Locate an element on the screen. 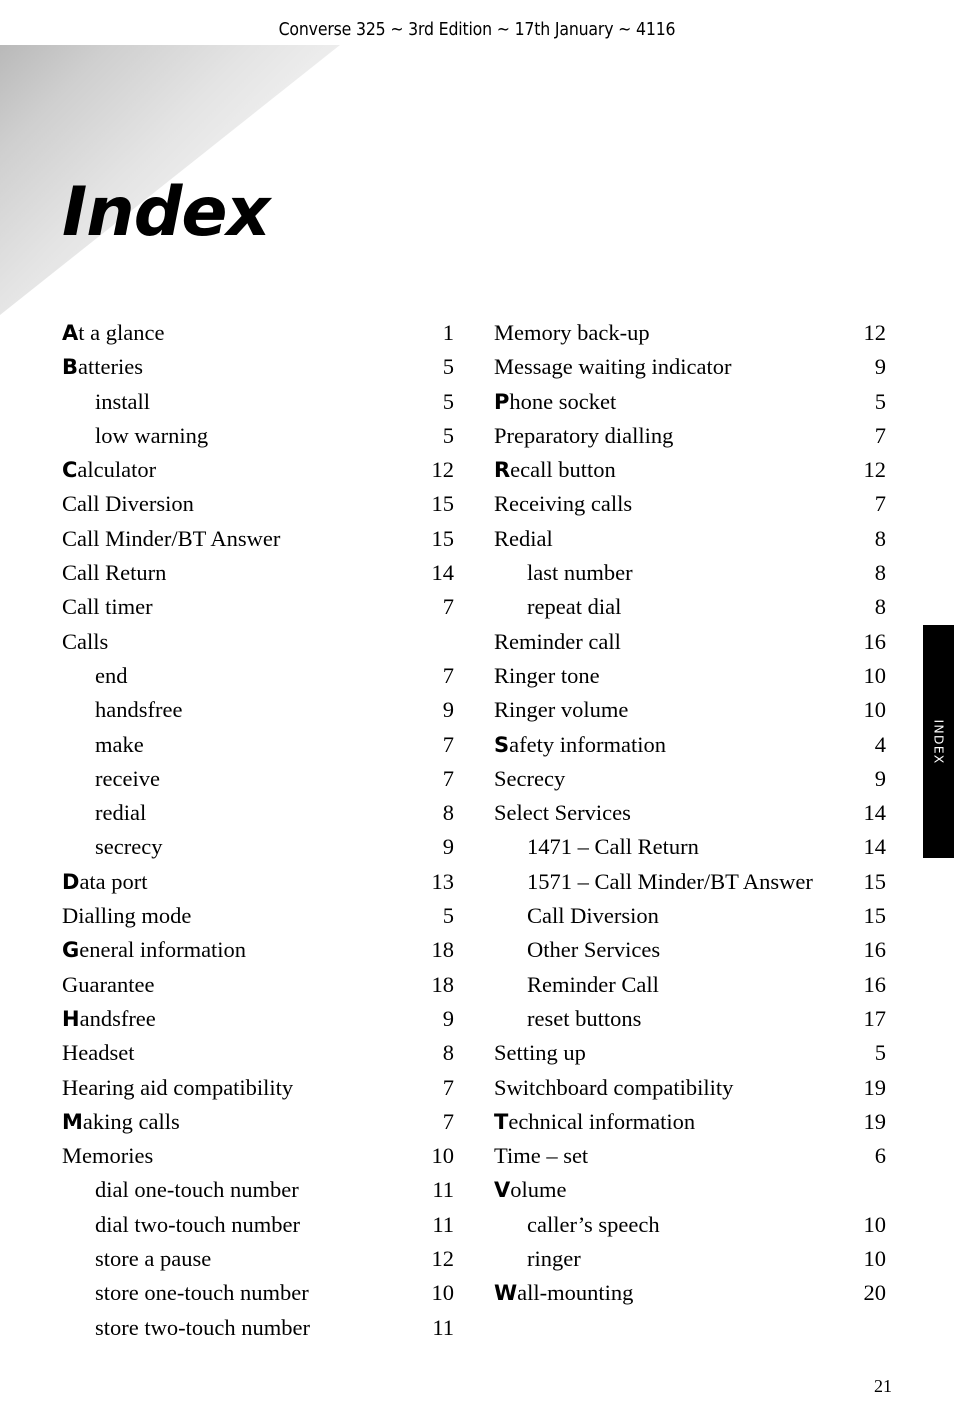 The width and height of the screenshot is (954, 1419). index-entry: store one-touch number 10 is located at coordinates (258, 1293).